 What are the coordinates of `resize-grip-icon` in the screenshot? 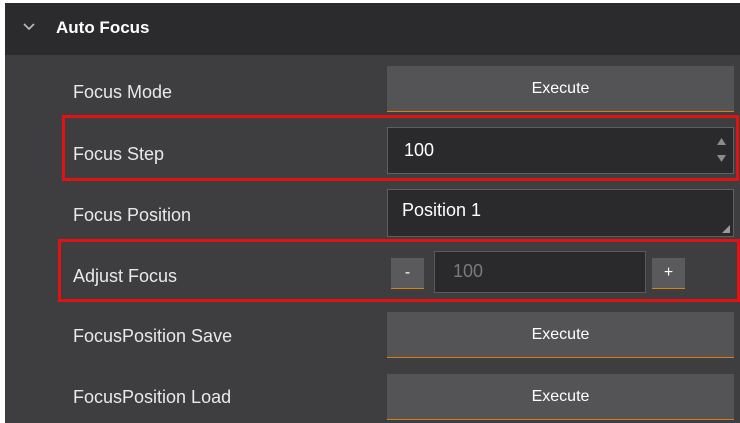 It's located at (726, 229).